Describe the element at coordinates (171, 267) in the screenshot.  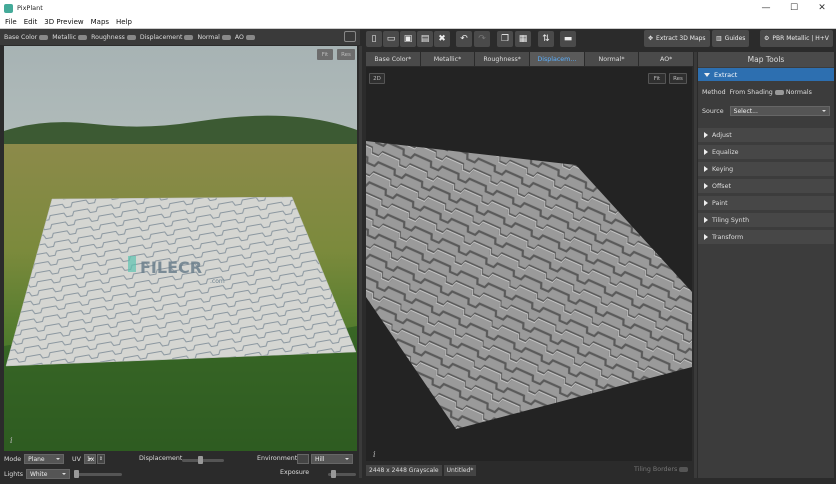
I see `watermark-text: FILECR` at that location.